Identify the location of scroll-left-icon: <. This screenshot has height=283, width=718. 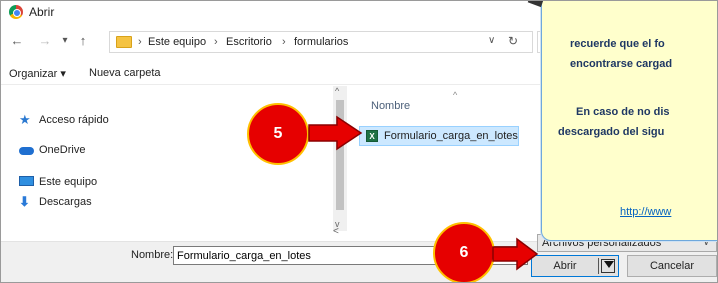
(336, 231).